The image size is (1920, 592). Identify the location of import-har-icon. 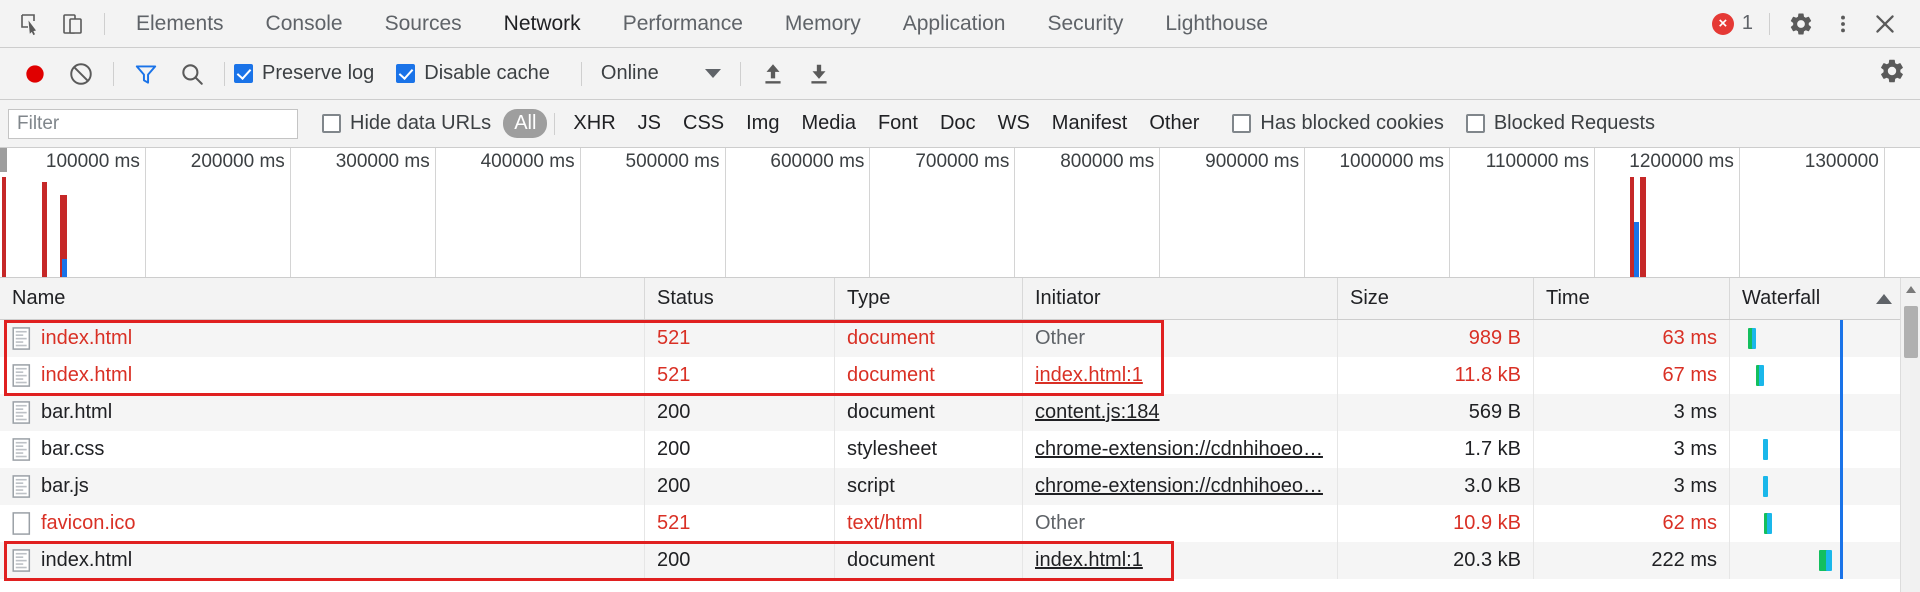
(773, 74).